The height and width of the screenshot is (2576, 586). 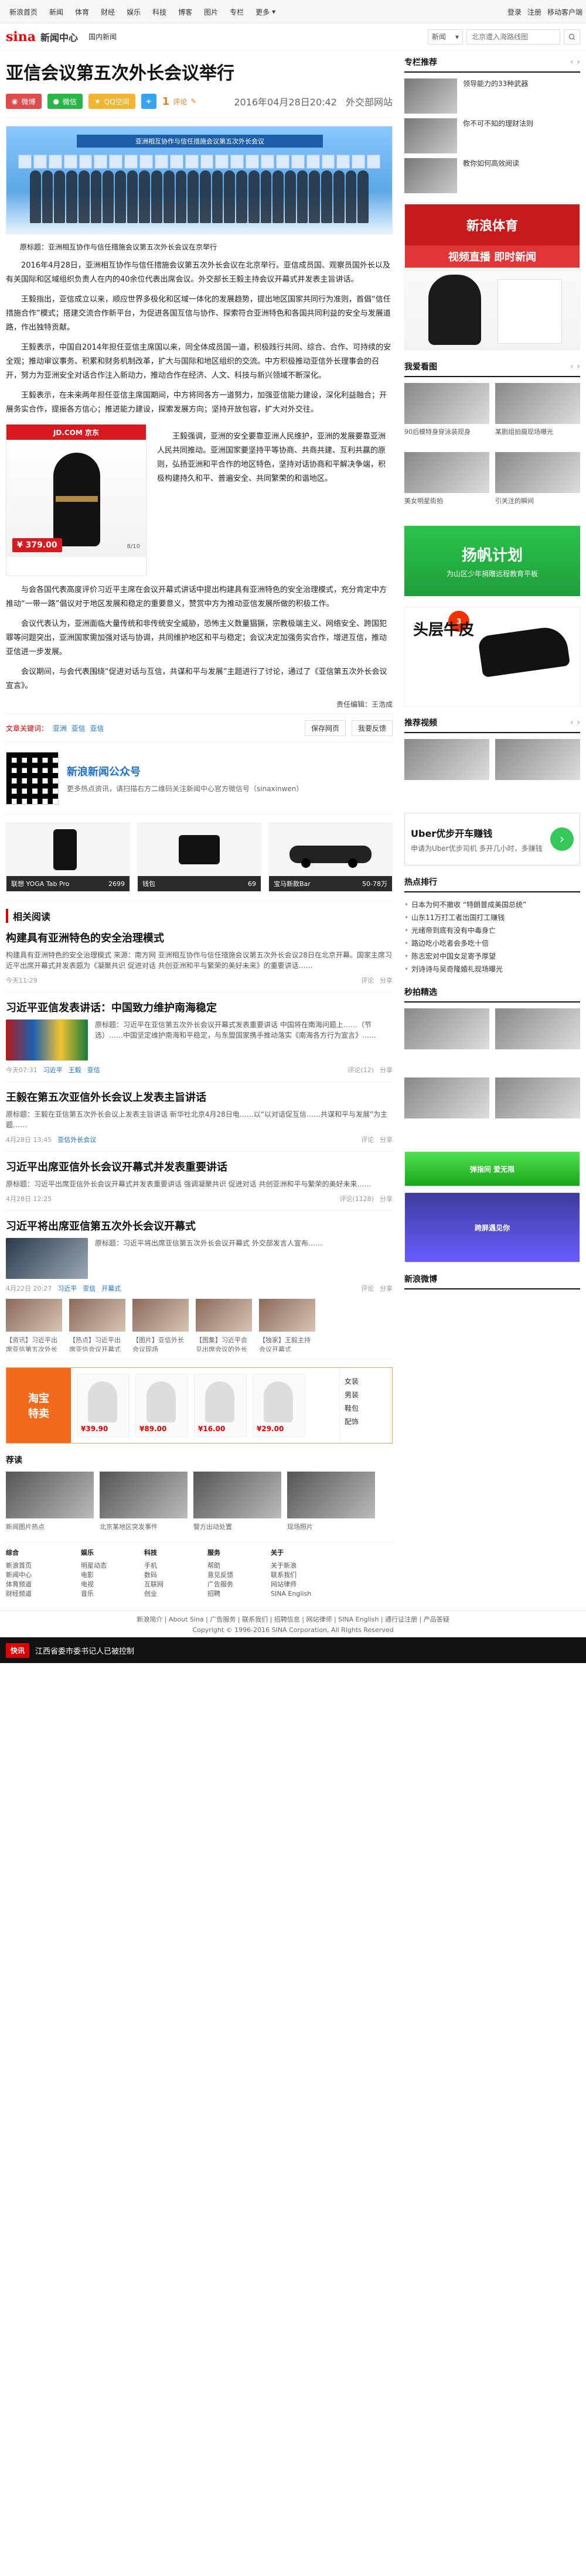 What do you see at coordinates (23, 12) in the screenshot?
I see `nav-item-home: 新浪首页` at bounding box center [23, 12].